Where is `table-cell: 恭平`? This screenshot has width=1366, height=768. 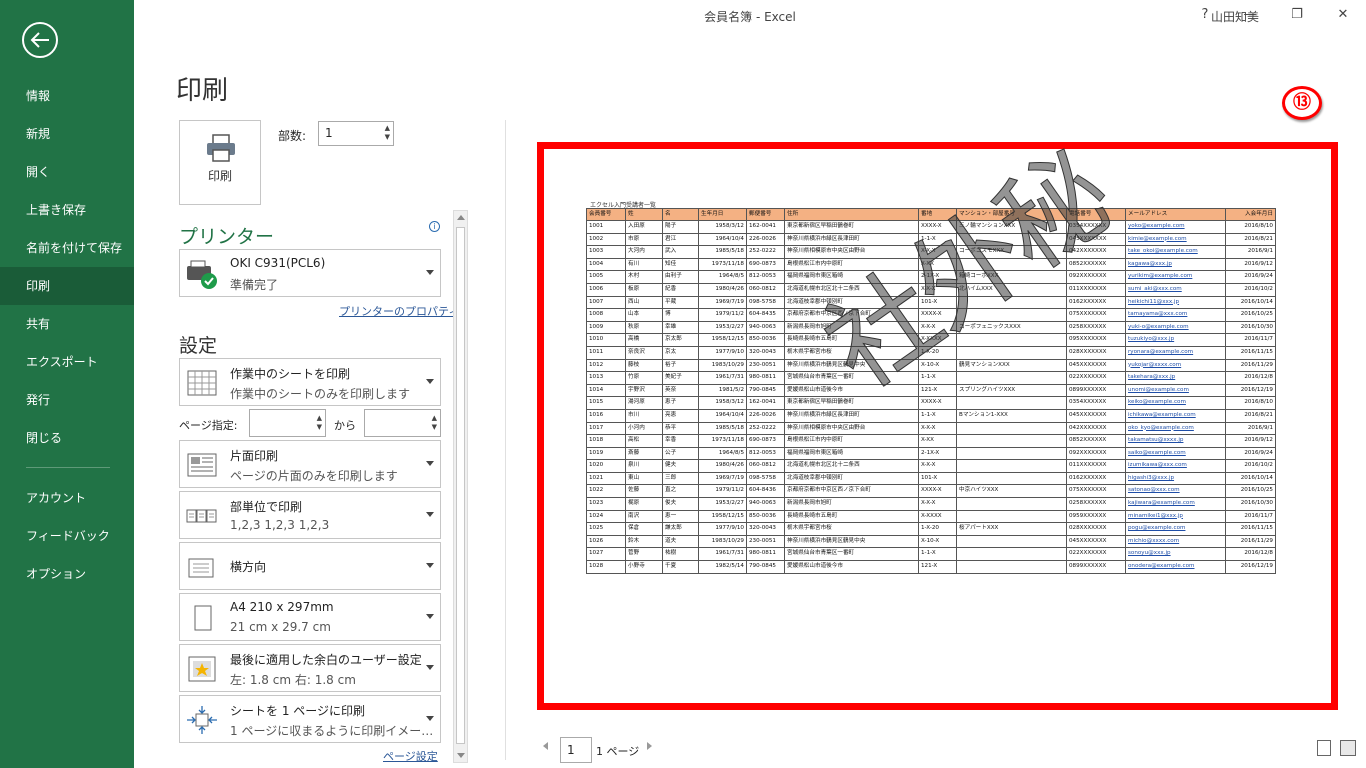 table-cell: 恭平 is located at coordinates (680, 428).